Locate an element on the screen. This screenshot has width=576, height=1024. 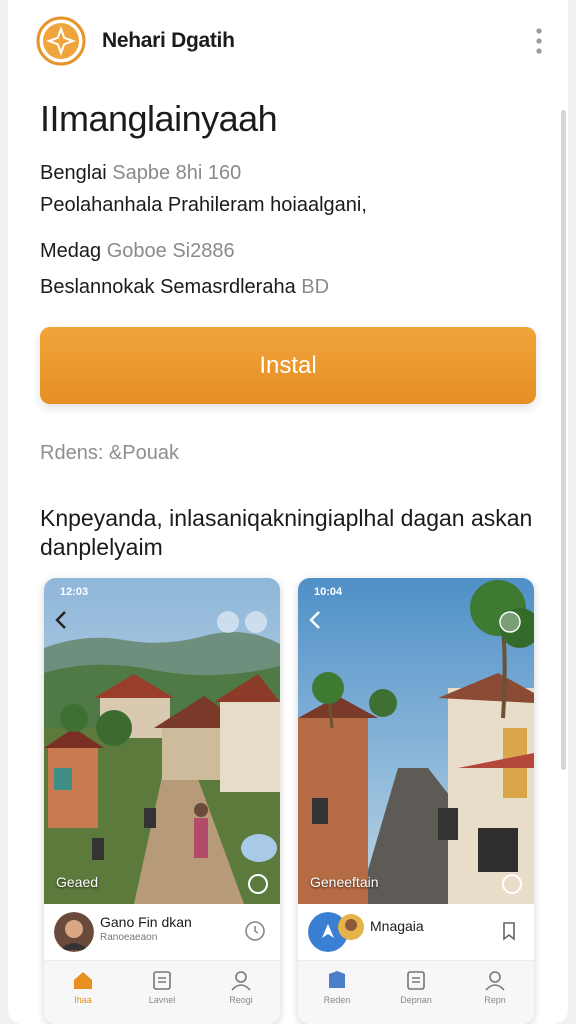
detail-value: BD is located at coordinates (315, 287).